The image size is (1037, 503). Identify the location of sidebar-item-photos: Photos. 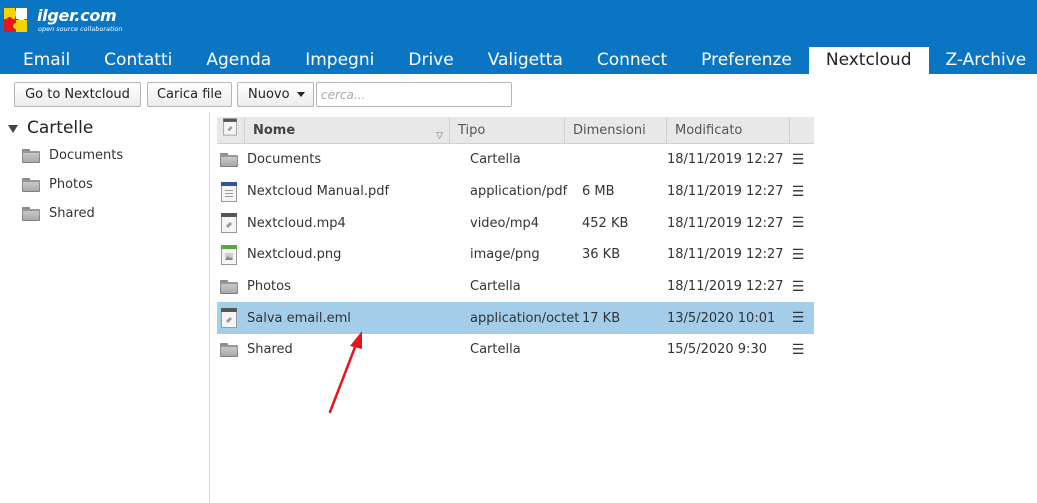
(57, 184).